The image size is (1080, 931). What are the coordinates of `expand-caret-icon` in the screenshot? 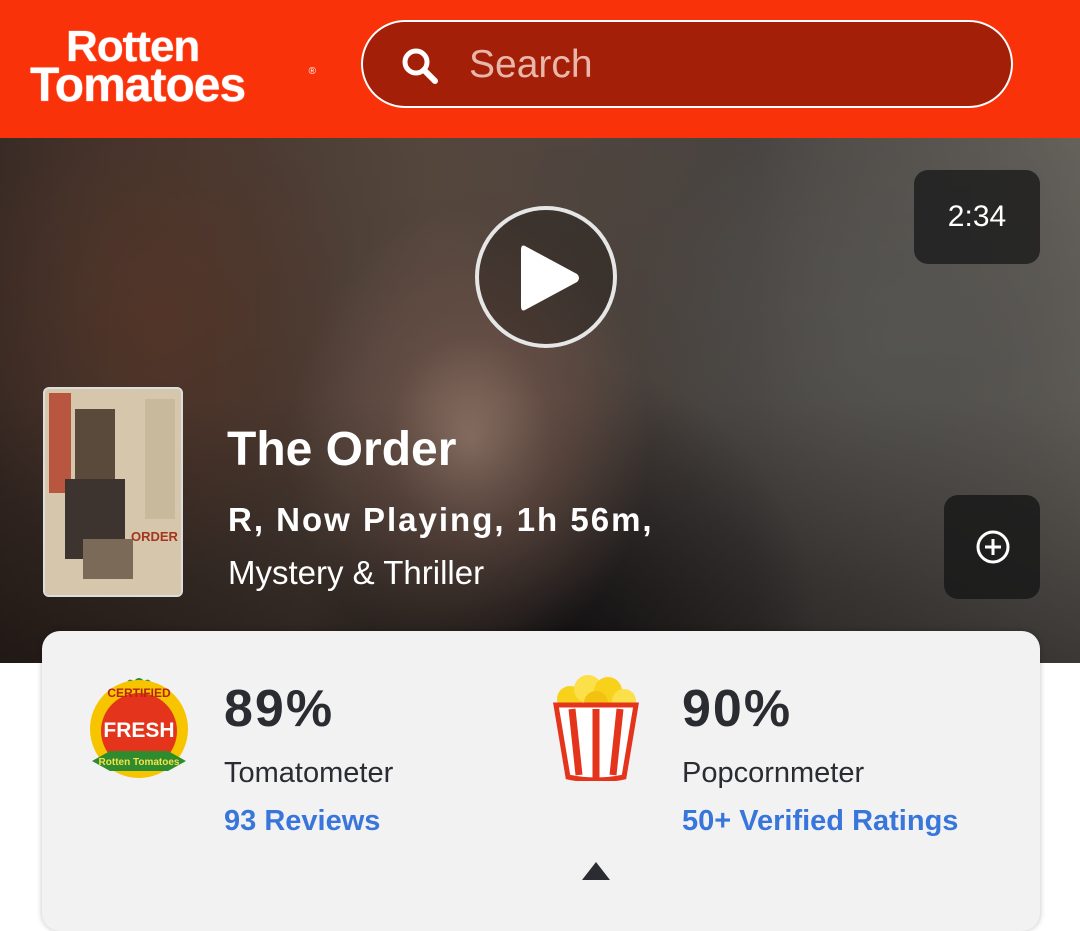 It's located at (596, 871).